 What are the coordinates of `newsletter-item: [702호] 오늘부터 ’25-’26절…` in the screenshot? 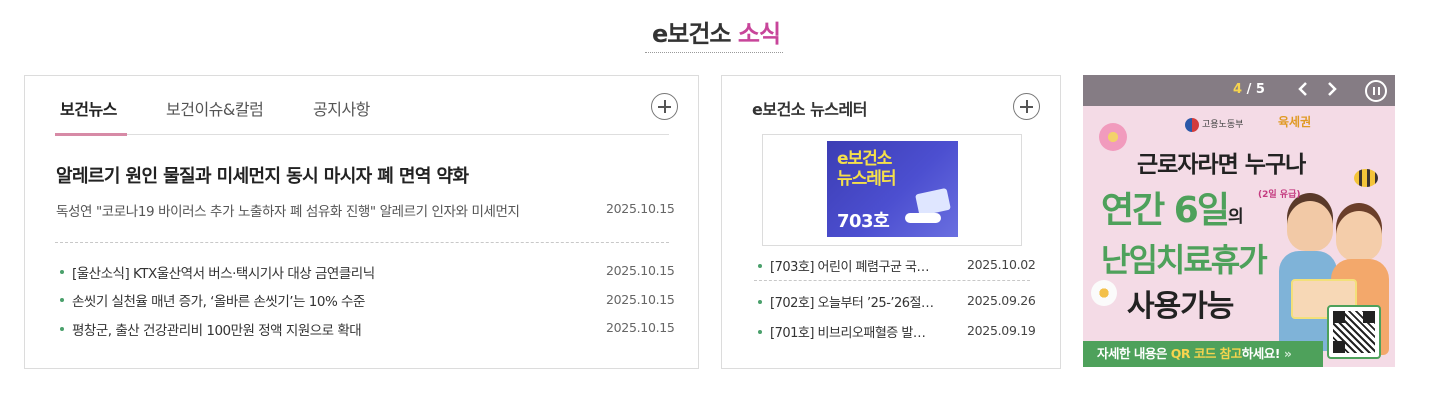 It's located at (846, 301).